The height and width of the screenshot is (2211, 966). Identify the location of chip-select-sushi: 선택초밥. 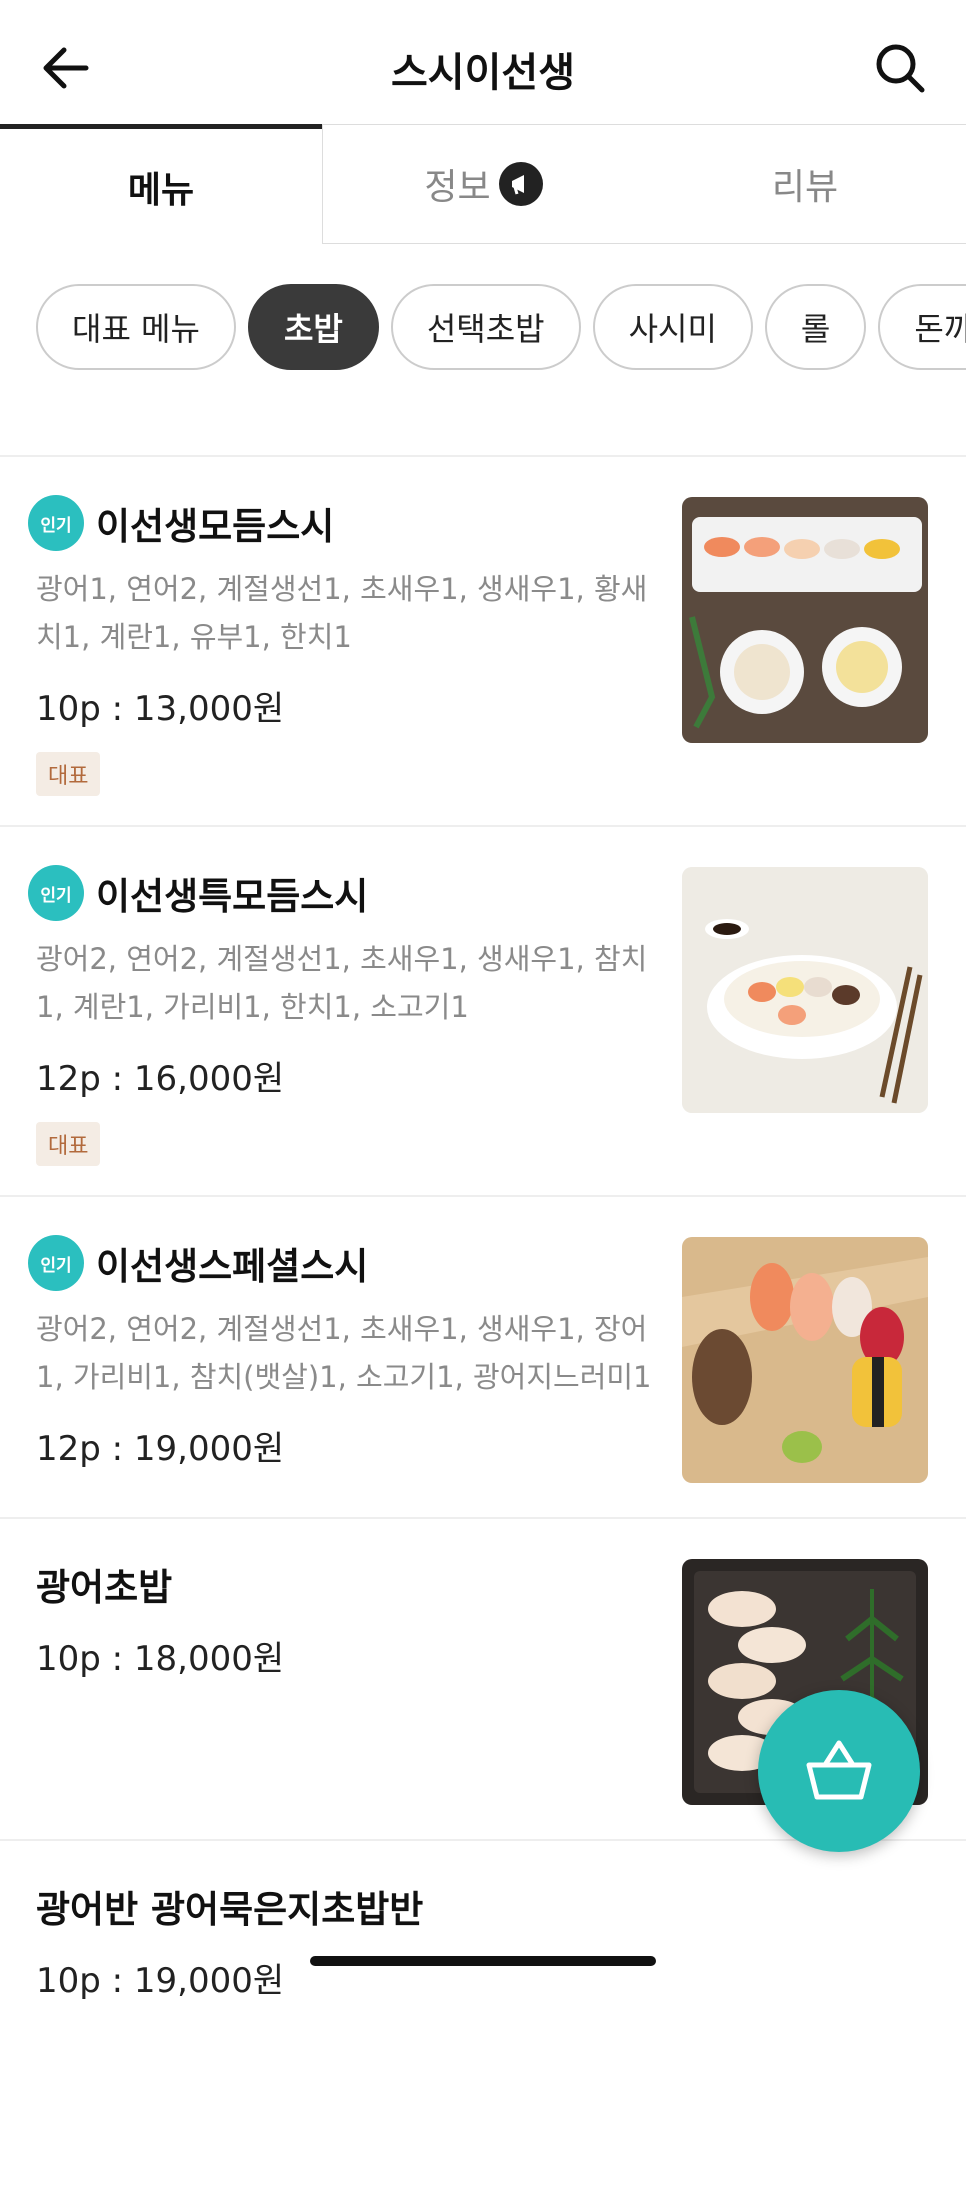
(485, 327).